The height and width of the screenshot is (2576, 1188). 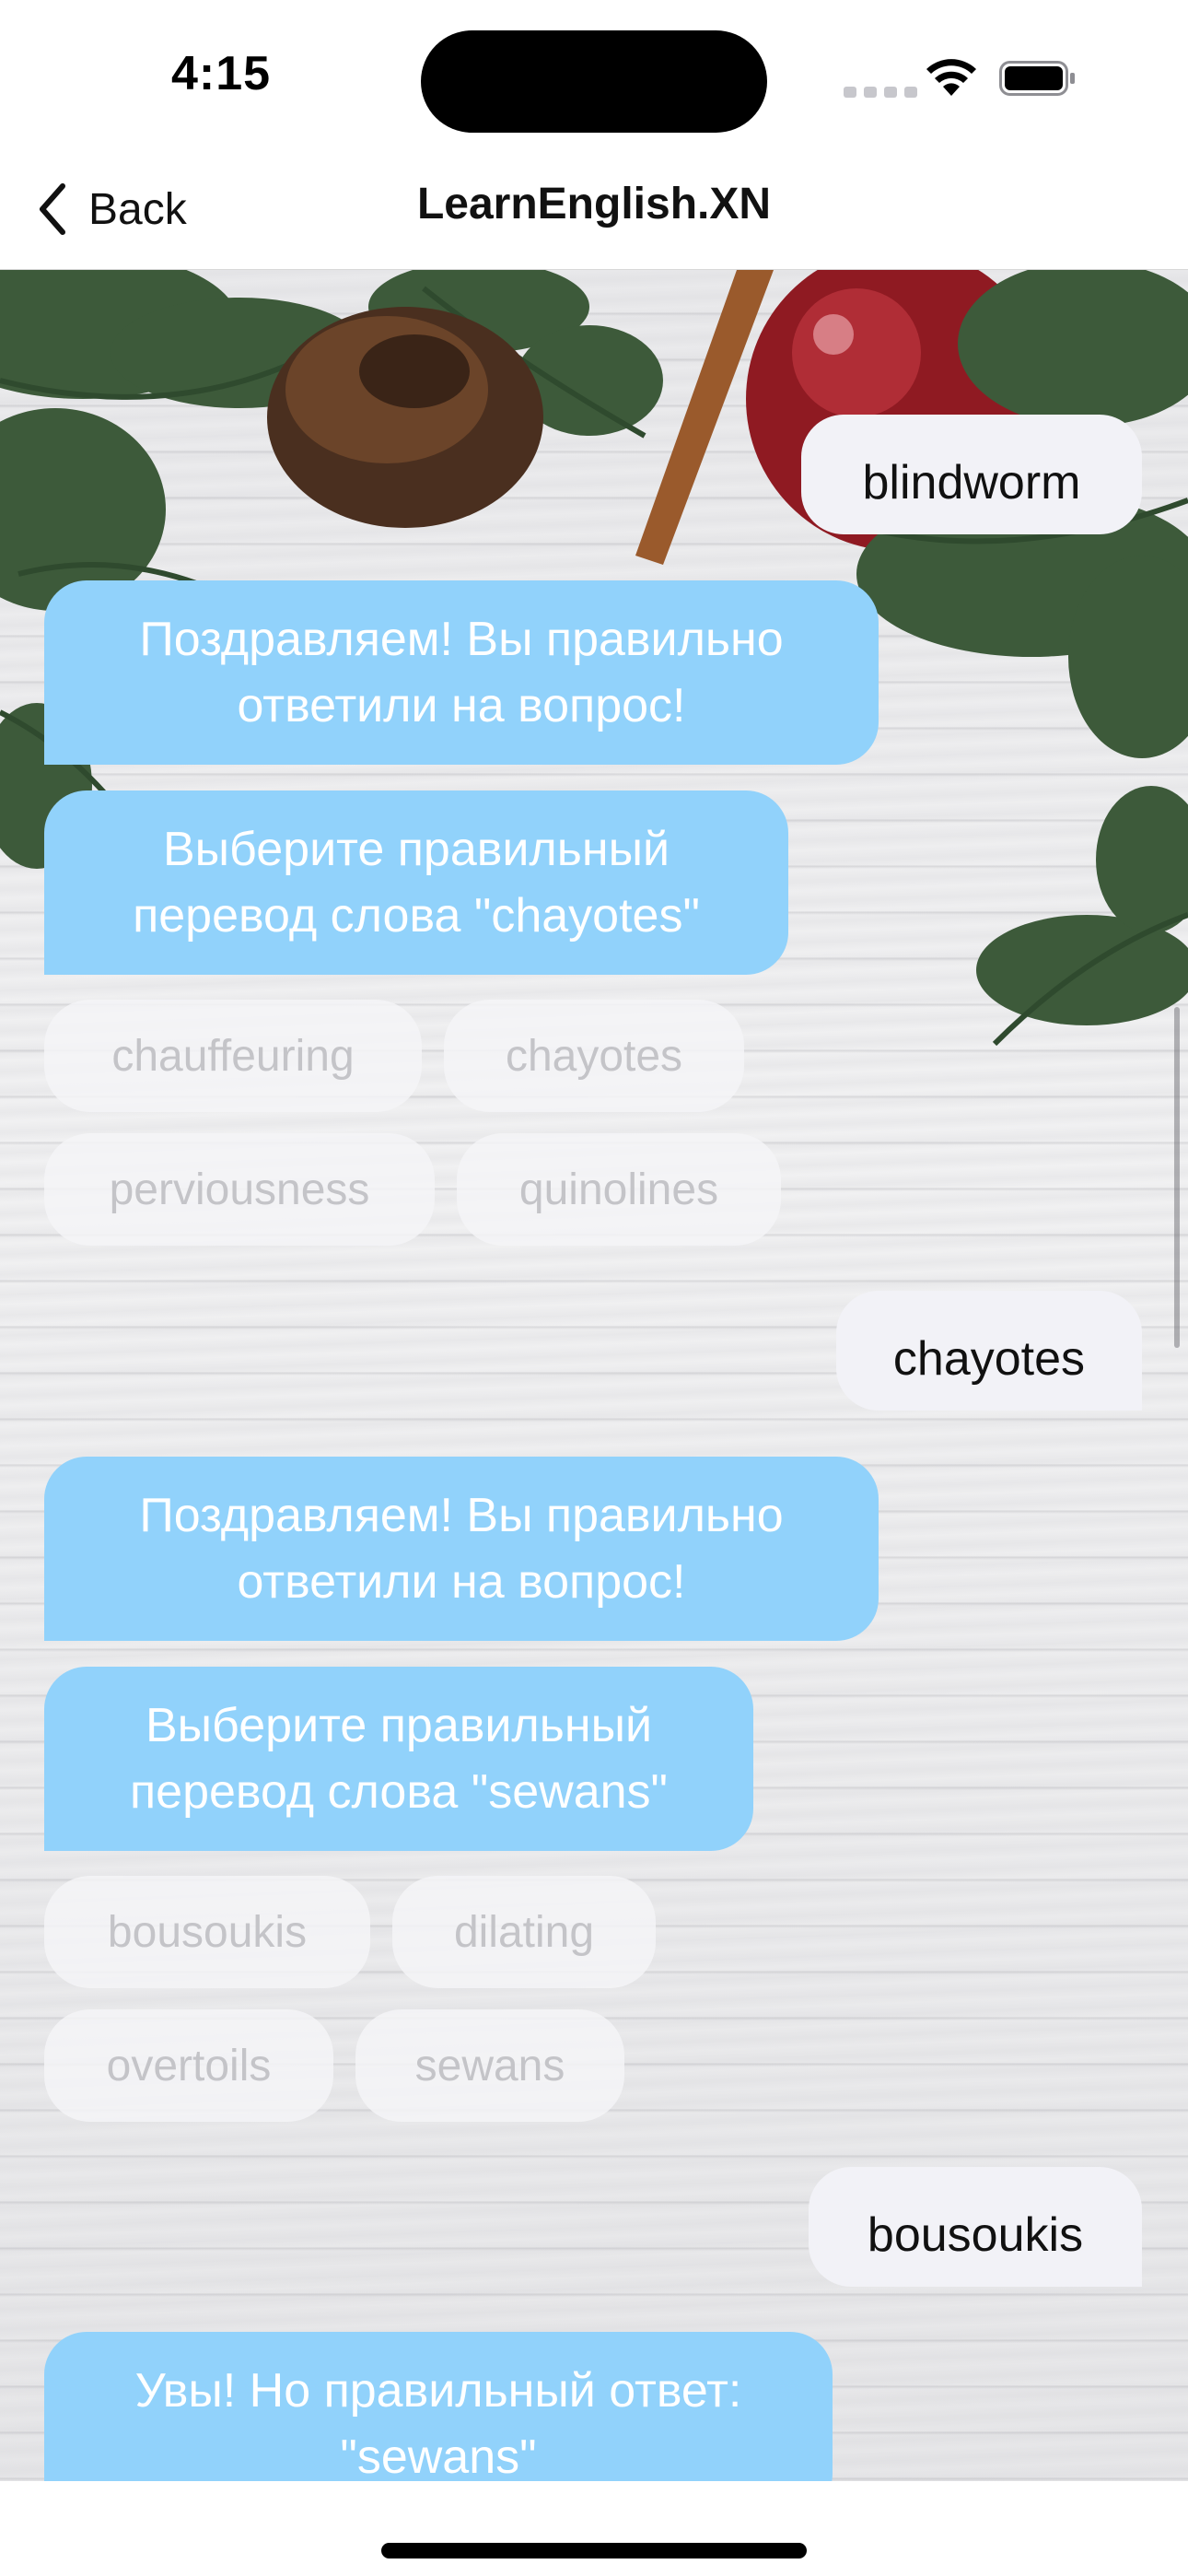 What do you see at coordinates (221, 73) in the screenshot?
I see `status-time: 4:15` at bounding box center [221, 73].